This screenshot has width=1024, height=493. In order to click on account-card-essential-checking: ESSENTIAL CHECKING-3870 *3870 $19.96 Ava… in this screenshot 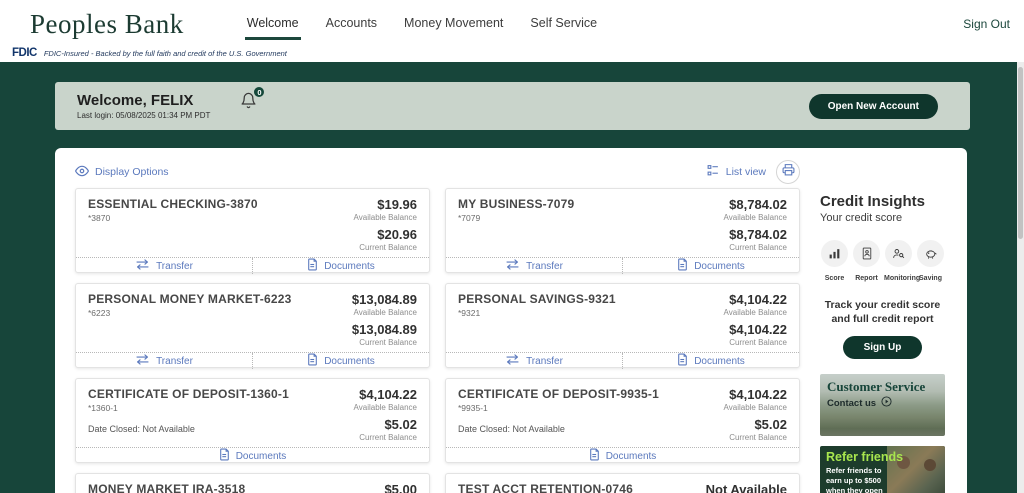, I will do `click(252, 231)`.